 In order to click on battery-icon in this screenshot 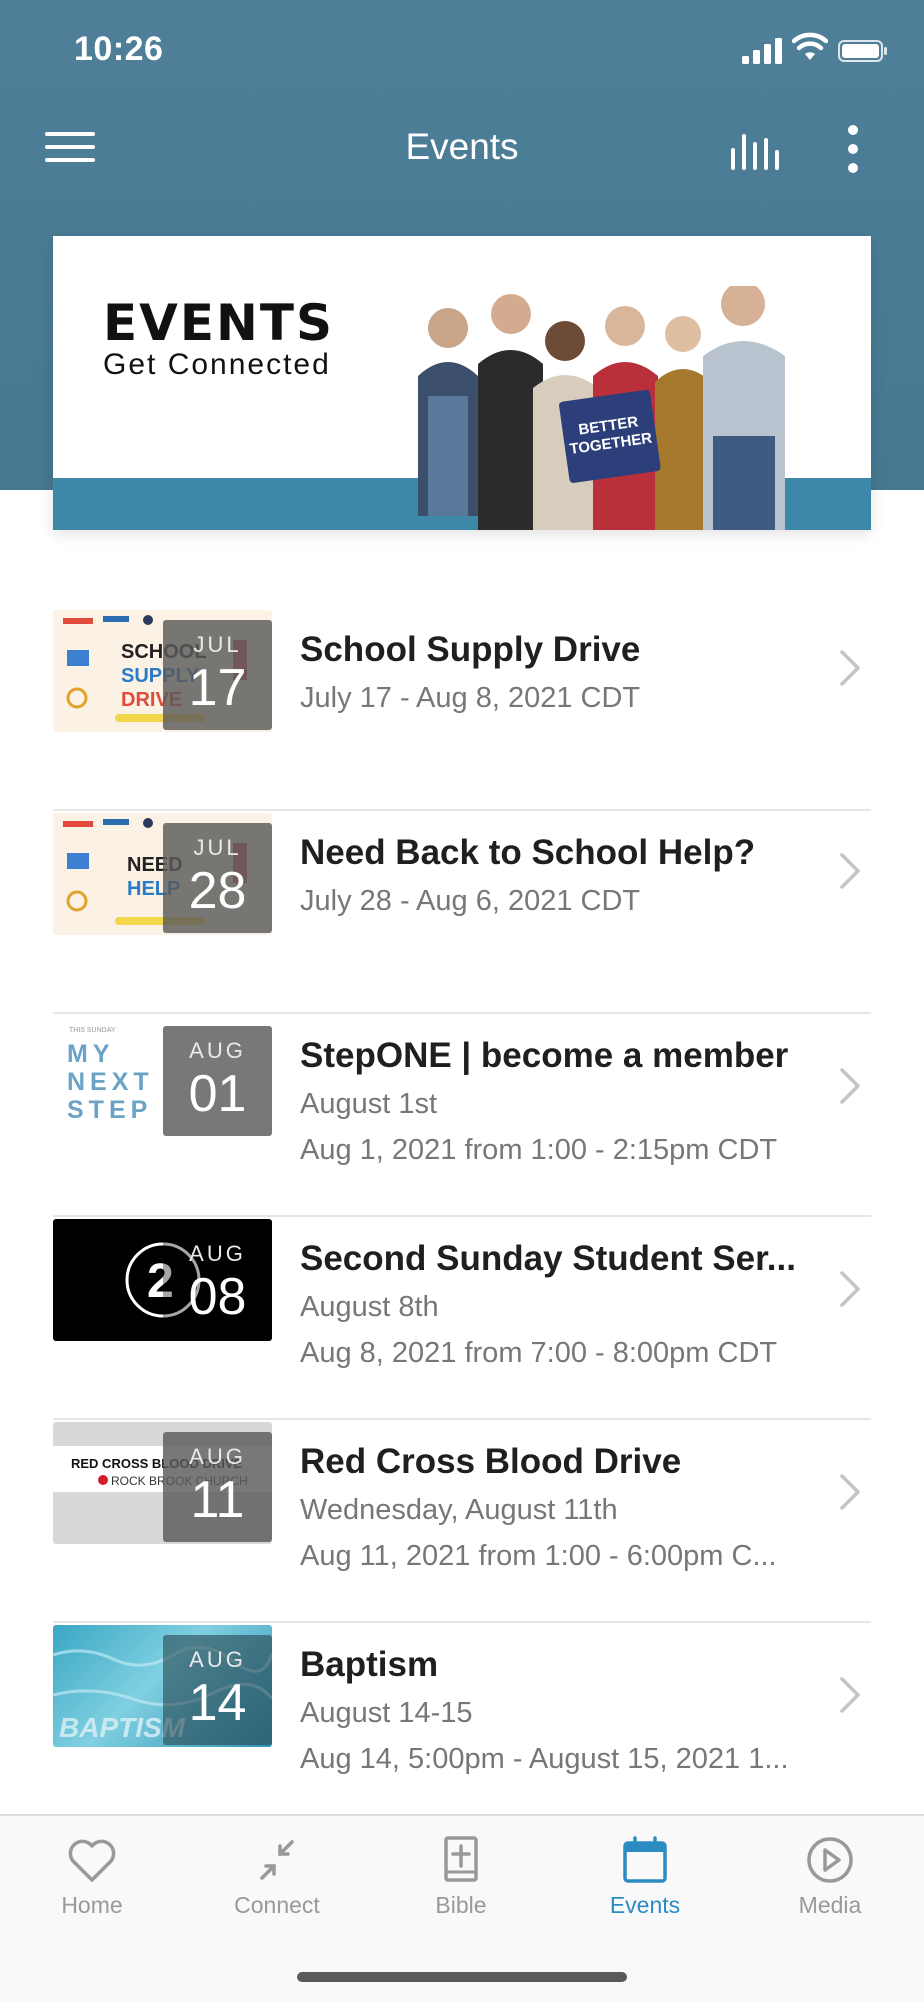, I will do `click(862, 51)`.